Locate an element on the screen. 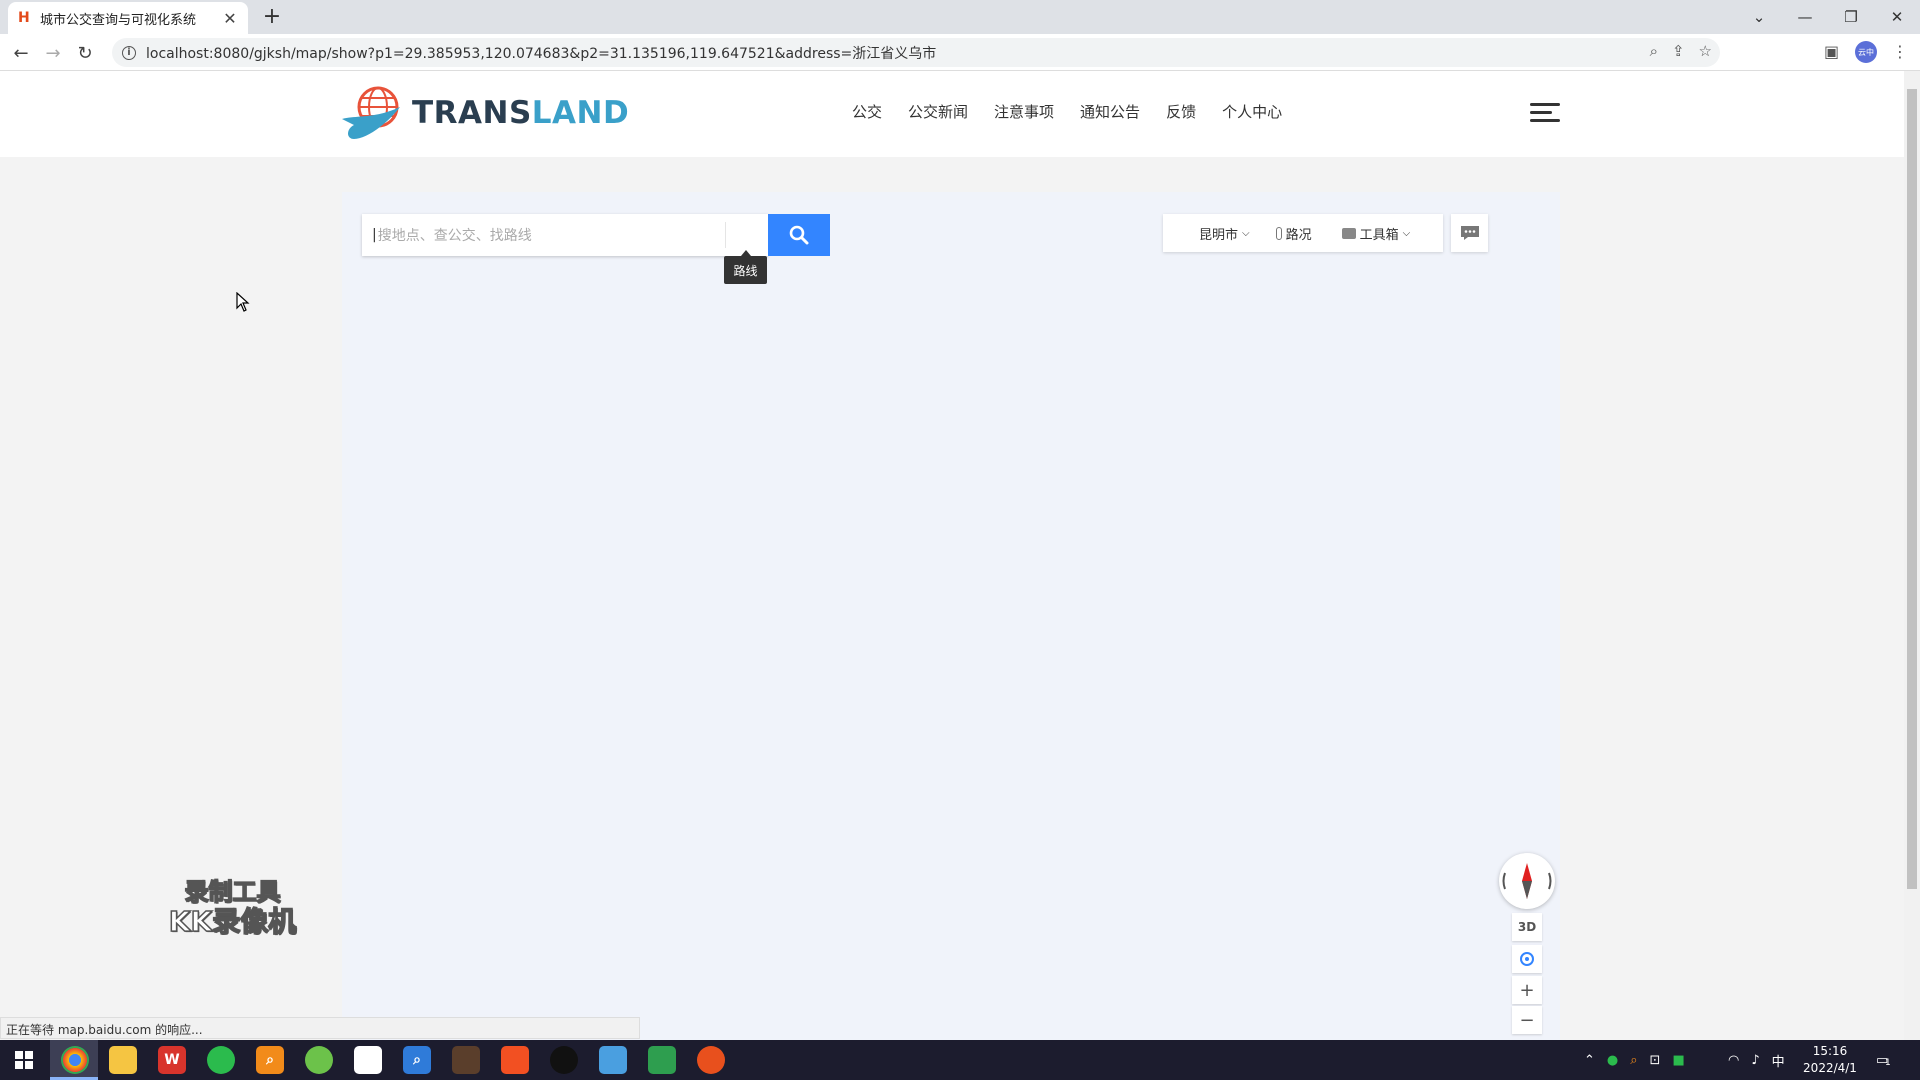  traffic-light-icon is located at coordinates (1278, 233).